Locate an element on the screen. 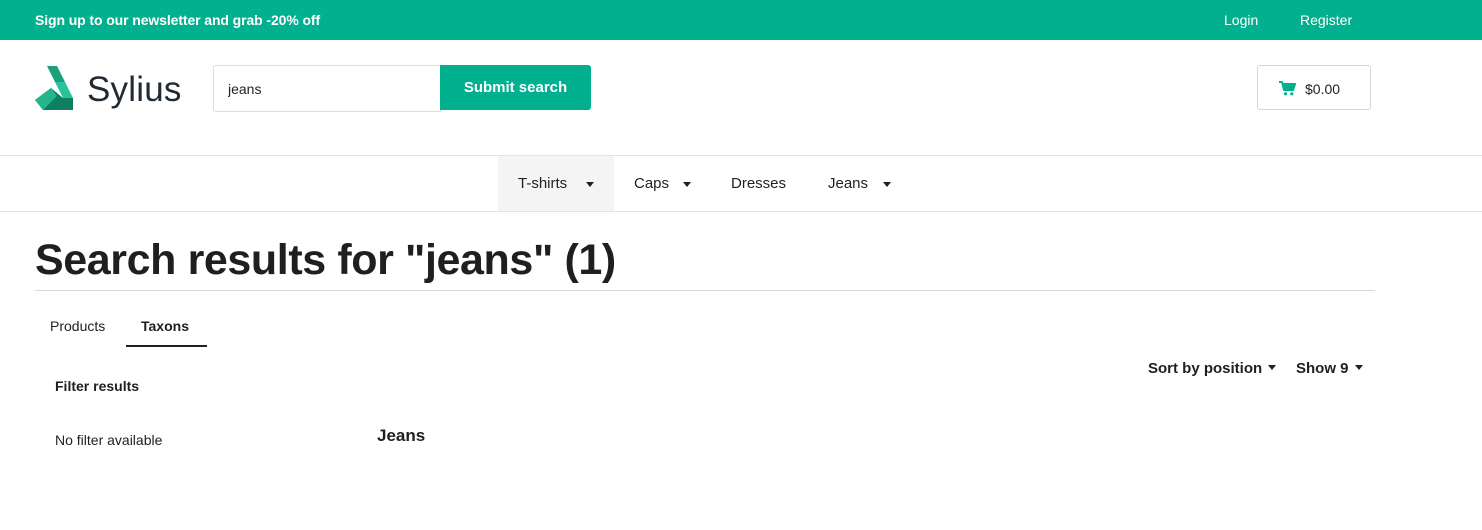  sylius-logo-icon is located at coordinates (54, 88).